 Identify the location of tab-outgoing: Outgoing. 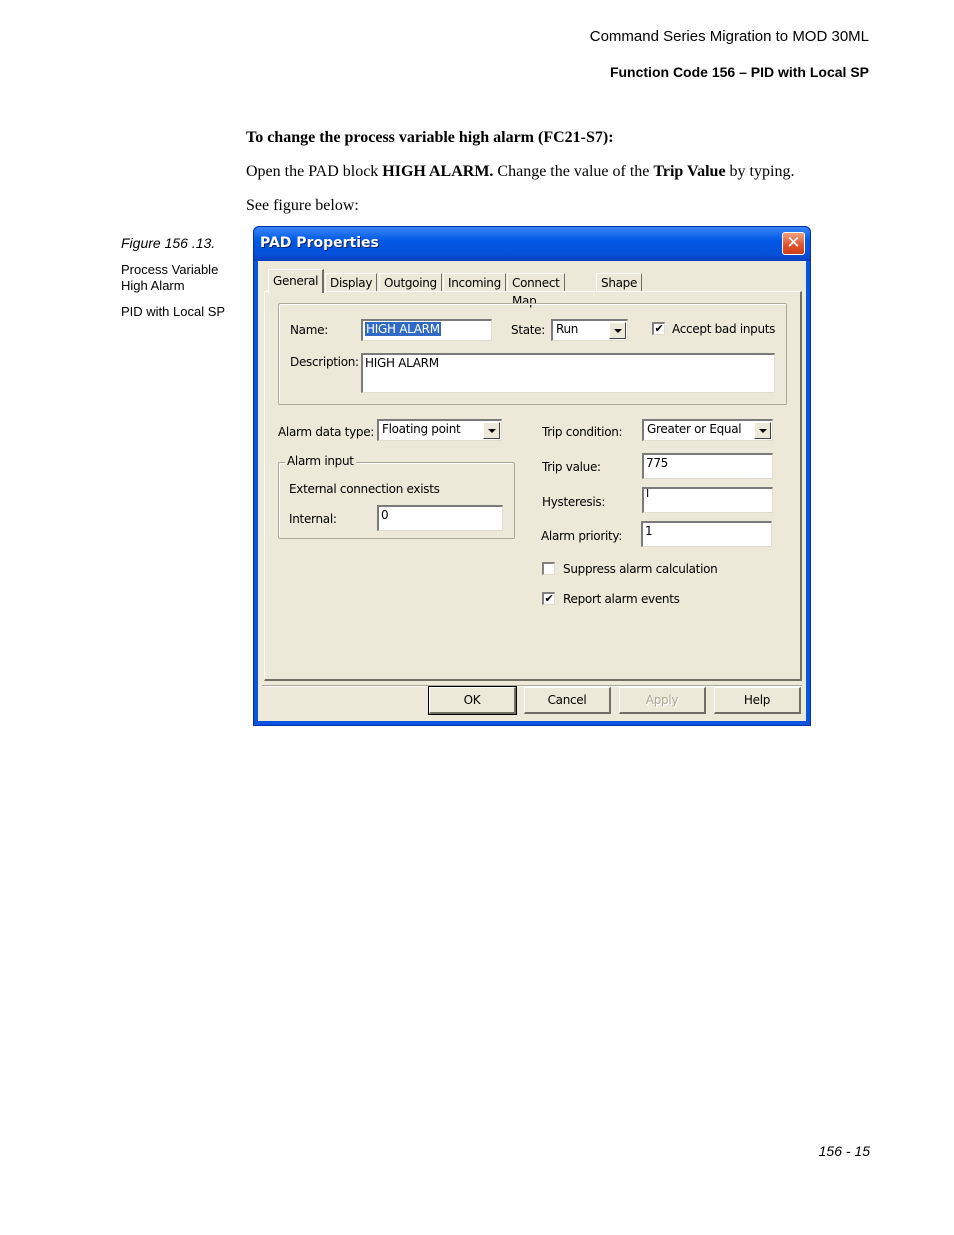
(410, 282).